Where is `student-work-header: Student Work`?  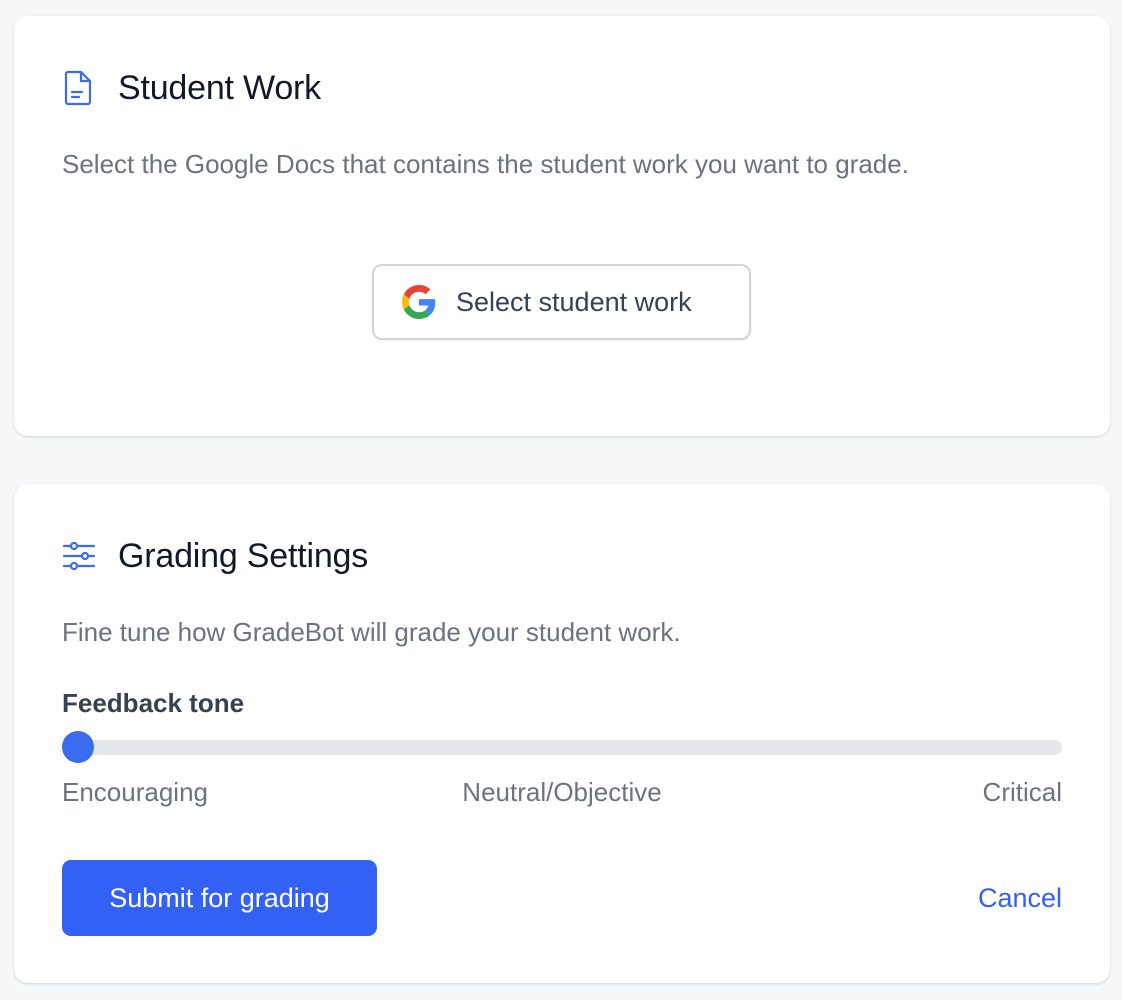 student-work-header: Student Work is located at coordinates (191, 88).